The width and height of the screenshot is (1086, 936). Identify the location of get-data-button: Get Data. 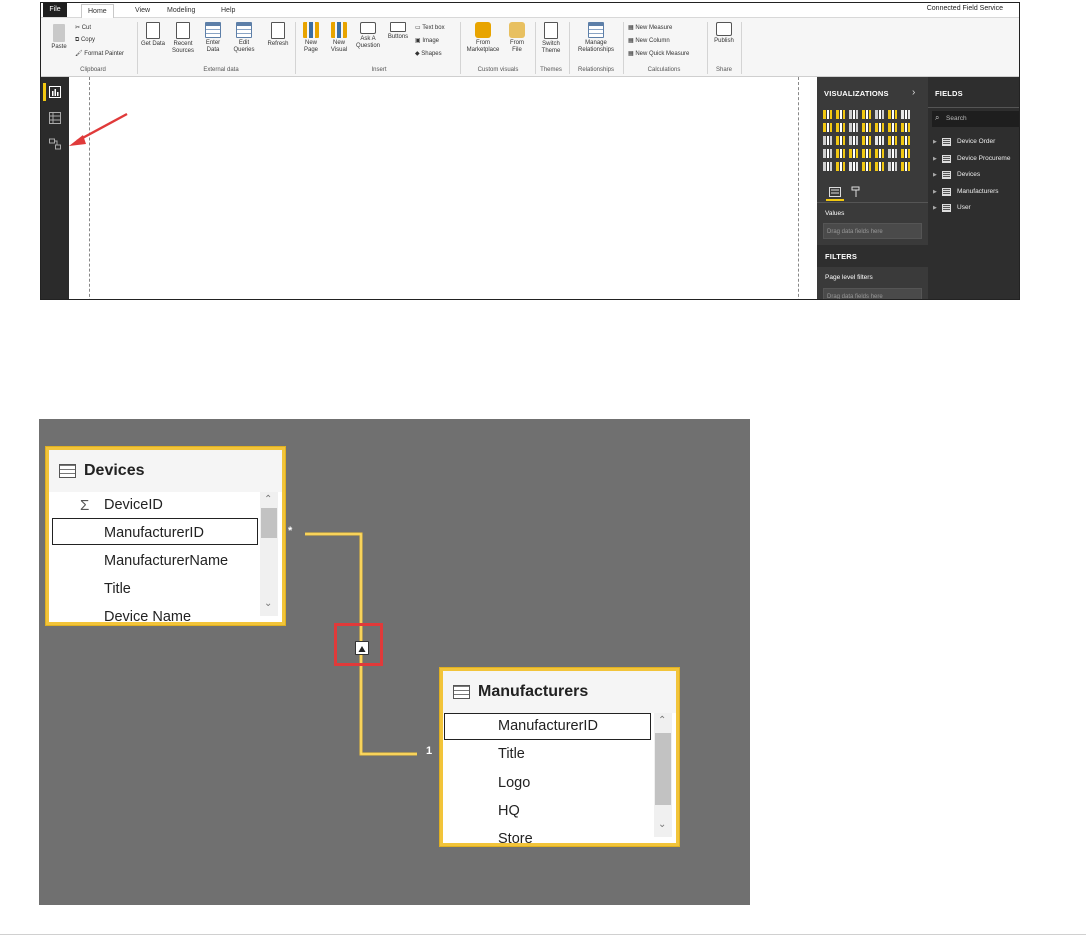
(153, 35).